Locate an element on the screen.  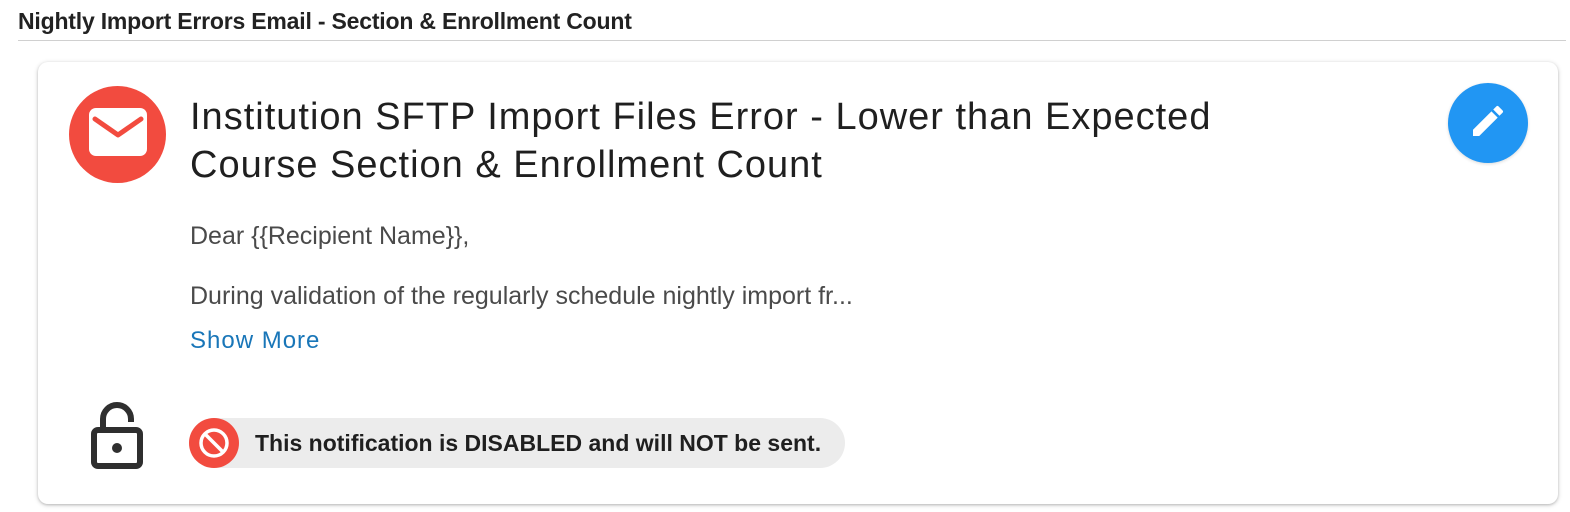
edit-button is located at coordinates (1488, 123).